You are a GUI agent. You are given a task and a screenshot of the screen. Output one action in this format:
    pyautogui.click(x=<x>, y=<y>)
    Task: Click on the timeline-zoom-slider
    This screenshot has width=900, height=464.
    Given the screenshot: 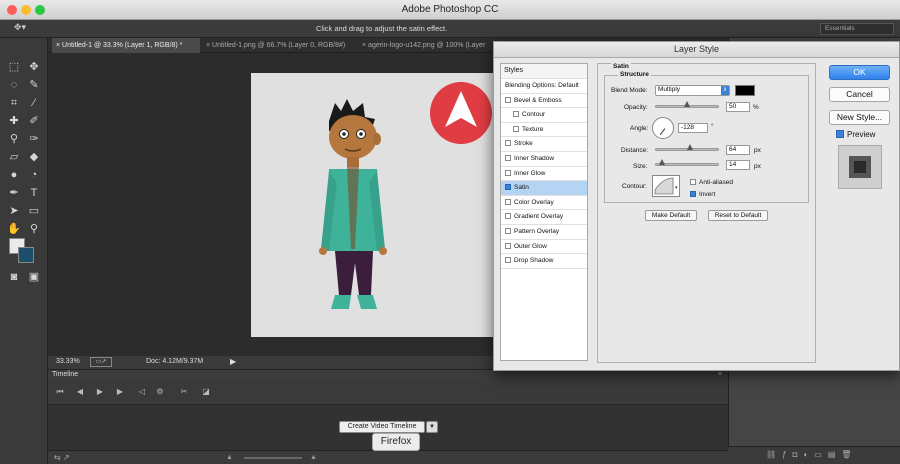 What is the action you would take?
    pyautogui.click(x=273, y=458)
    